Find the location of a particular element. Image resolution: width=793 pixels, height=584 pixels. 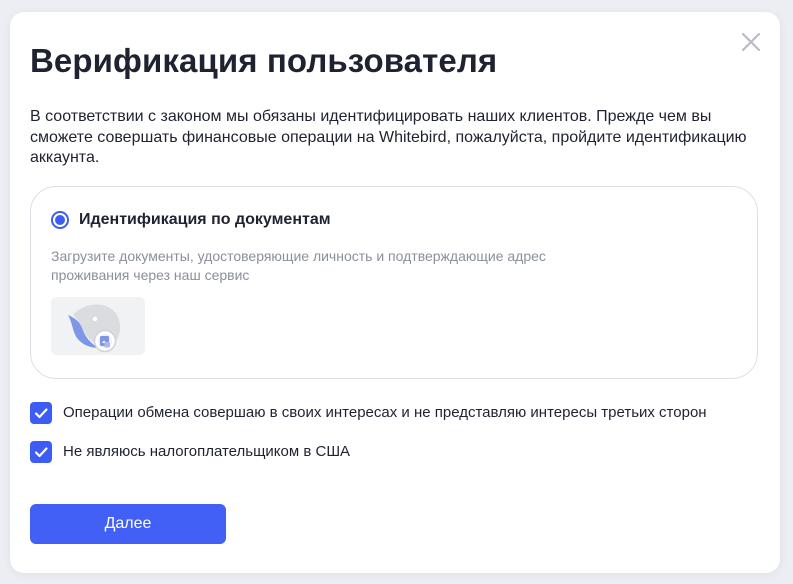

document-thumbnail is located at coordinates (98, 326).